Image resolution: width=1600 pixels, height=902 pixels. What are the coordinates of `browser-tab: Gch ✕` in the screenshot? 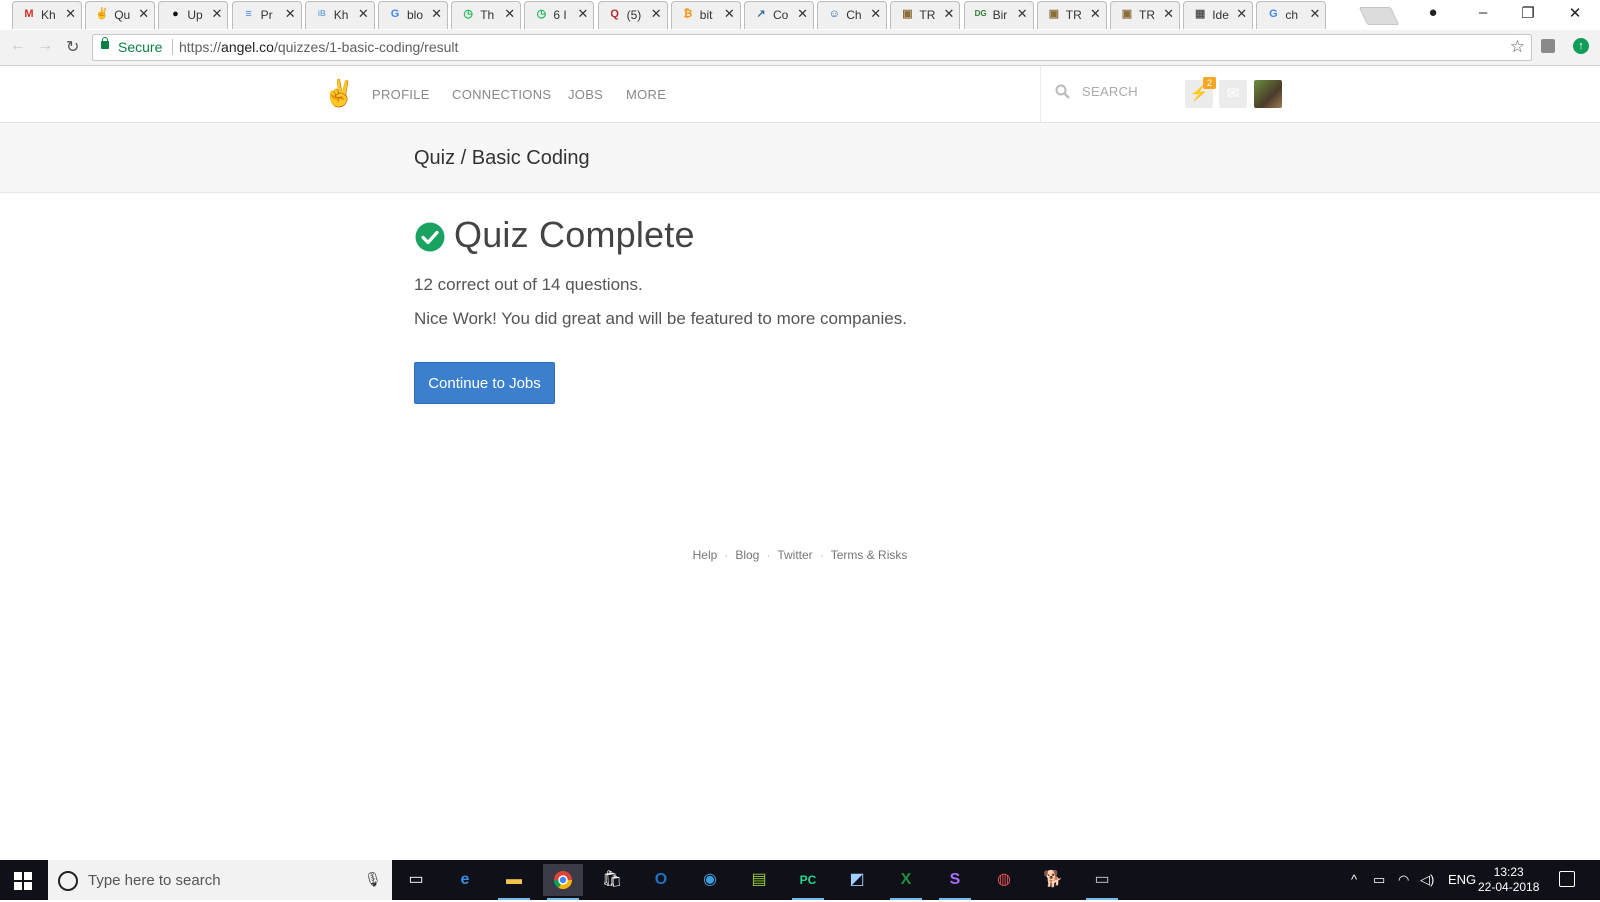 It's located at (1291, 15).